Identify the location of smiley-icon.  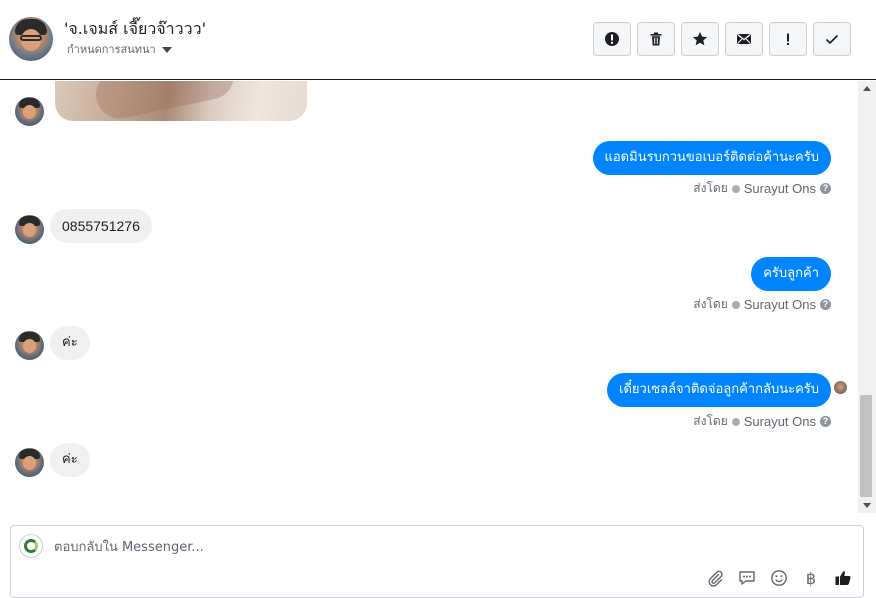
(779, 578).